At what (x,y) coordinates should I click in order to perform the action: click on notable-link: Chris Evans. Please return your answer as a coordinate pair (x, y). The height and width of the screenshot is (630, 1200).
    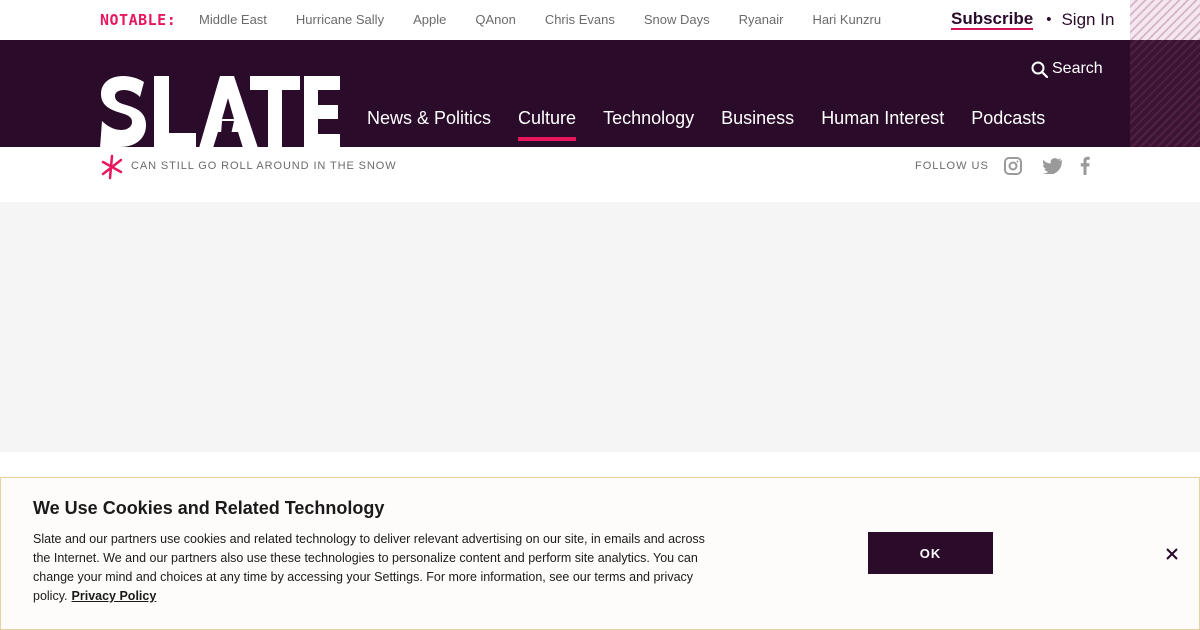
    Looking at the image, I should click on (580, 19).